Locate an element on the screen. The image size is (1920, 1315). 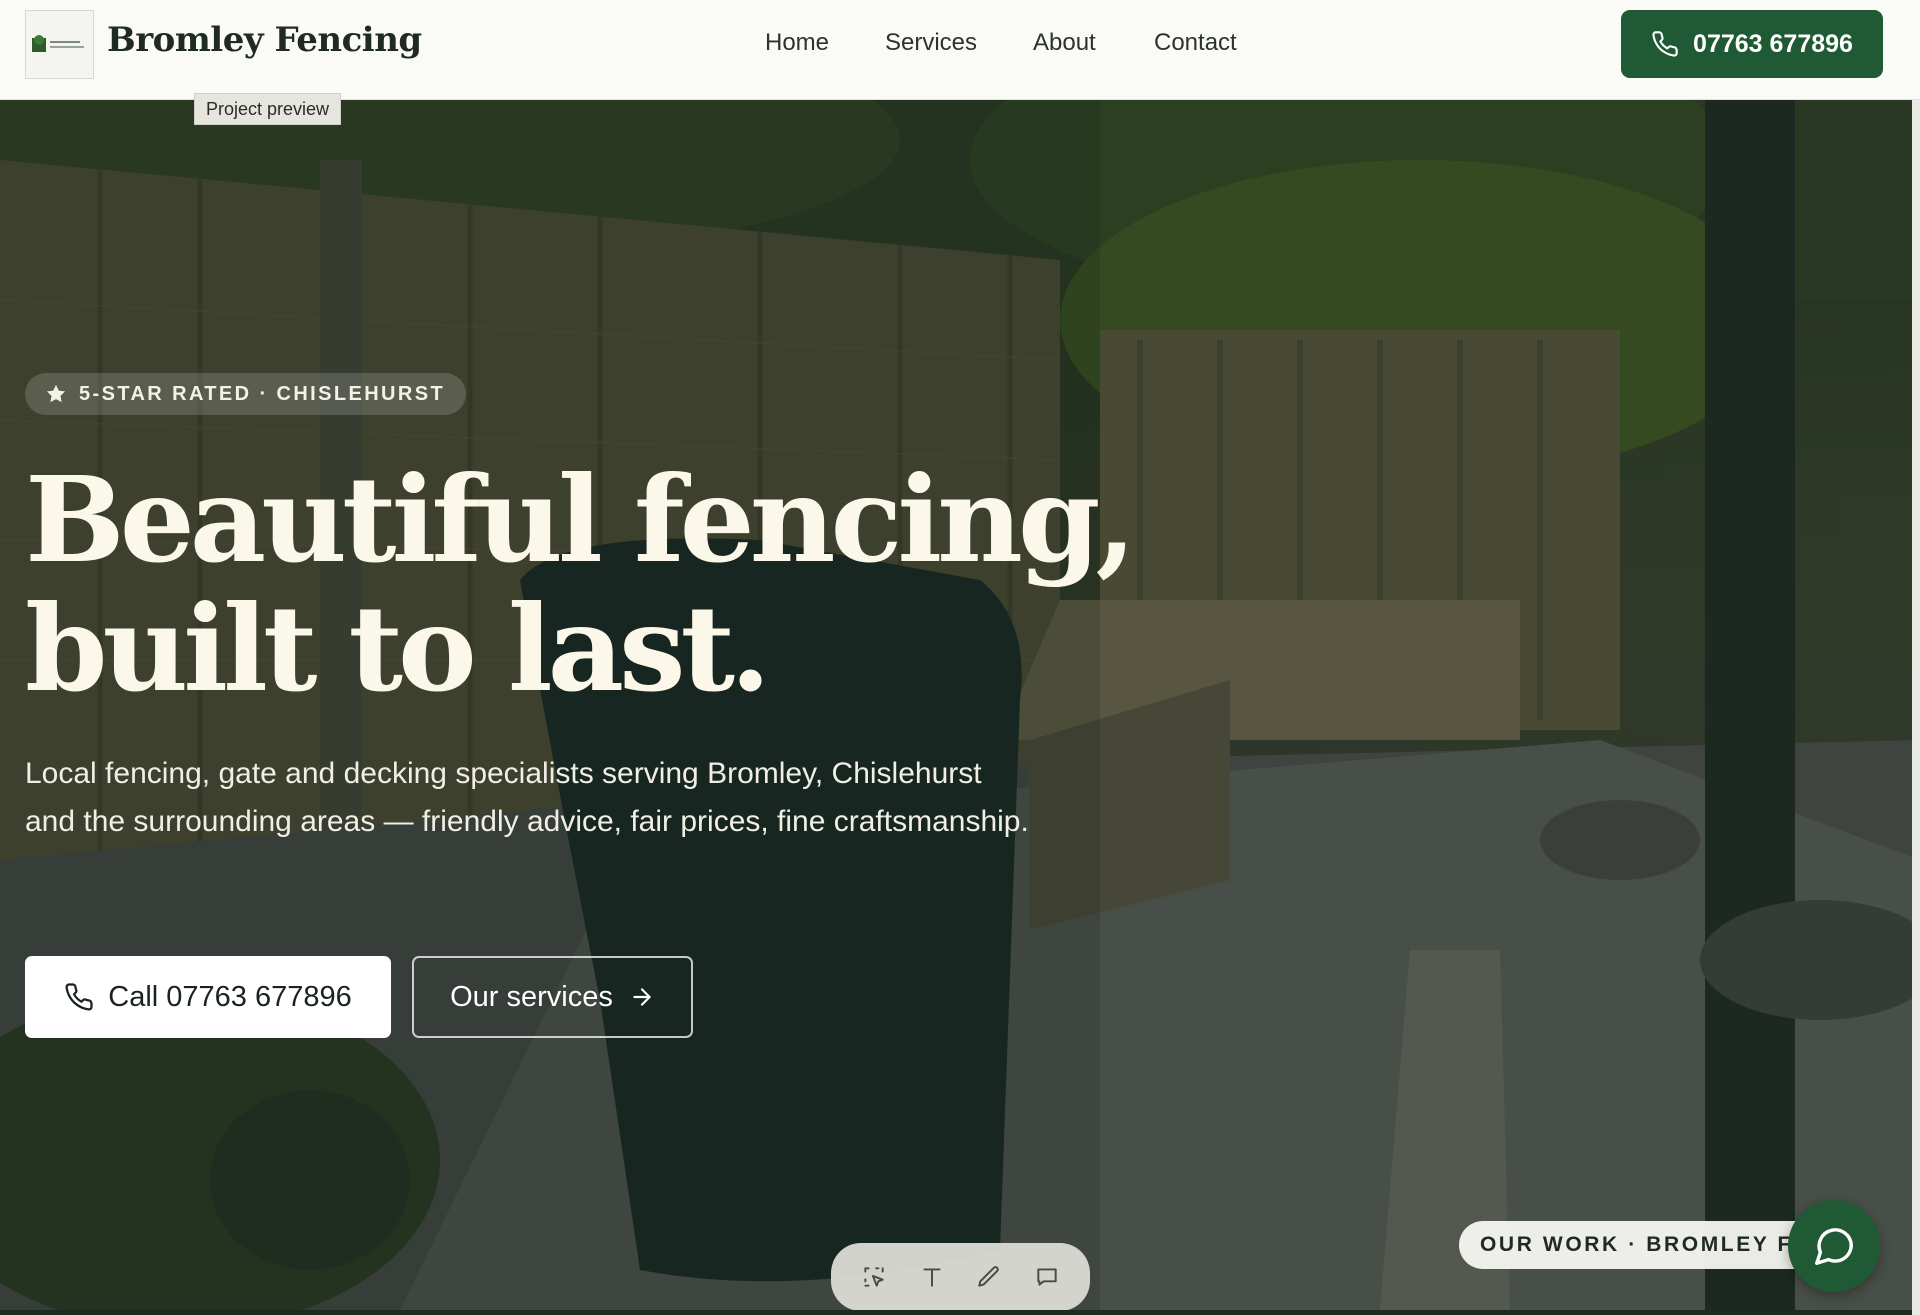
page-scrollbar is located at coordinates (1916, 657).